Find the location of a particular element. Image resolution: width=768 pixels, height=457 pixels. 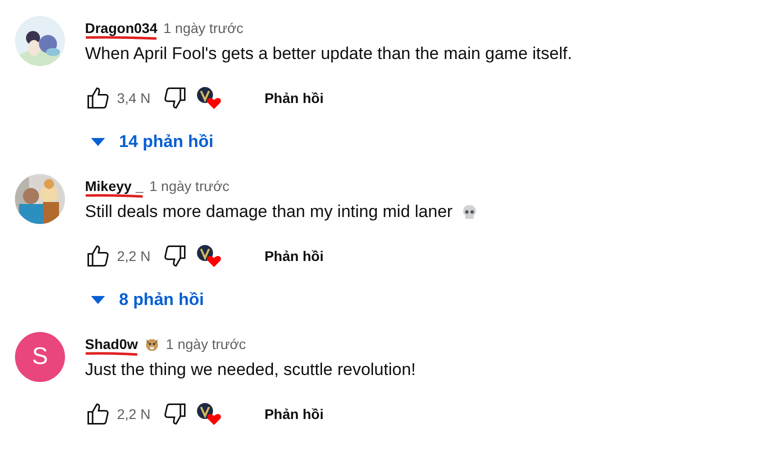

author-name: Dragon034 is located at coordinates (121, 28).